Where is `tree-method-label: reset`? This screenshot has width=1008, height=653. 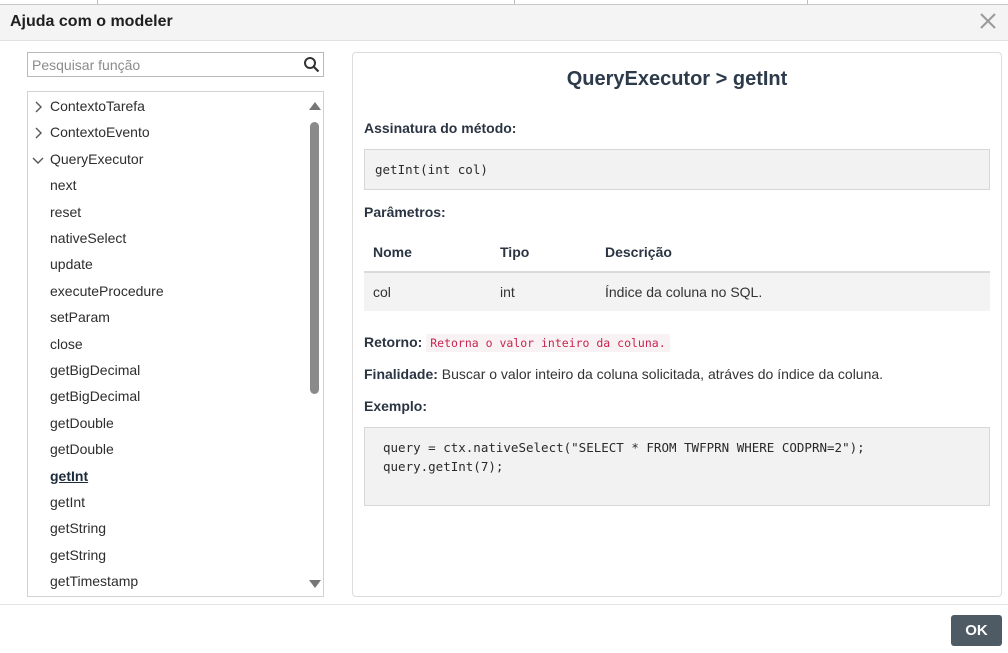 tree-method-label: reset is located at coordinates (66, 211).